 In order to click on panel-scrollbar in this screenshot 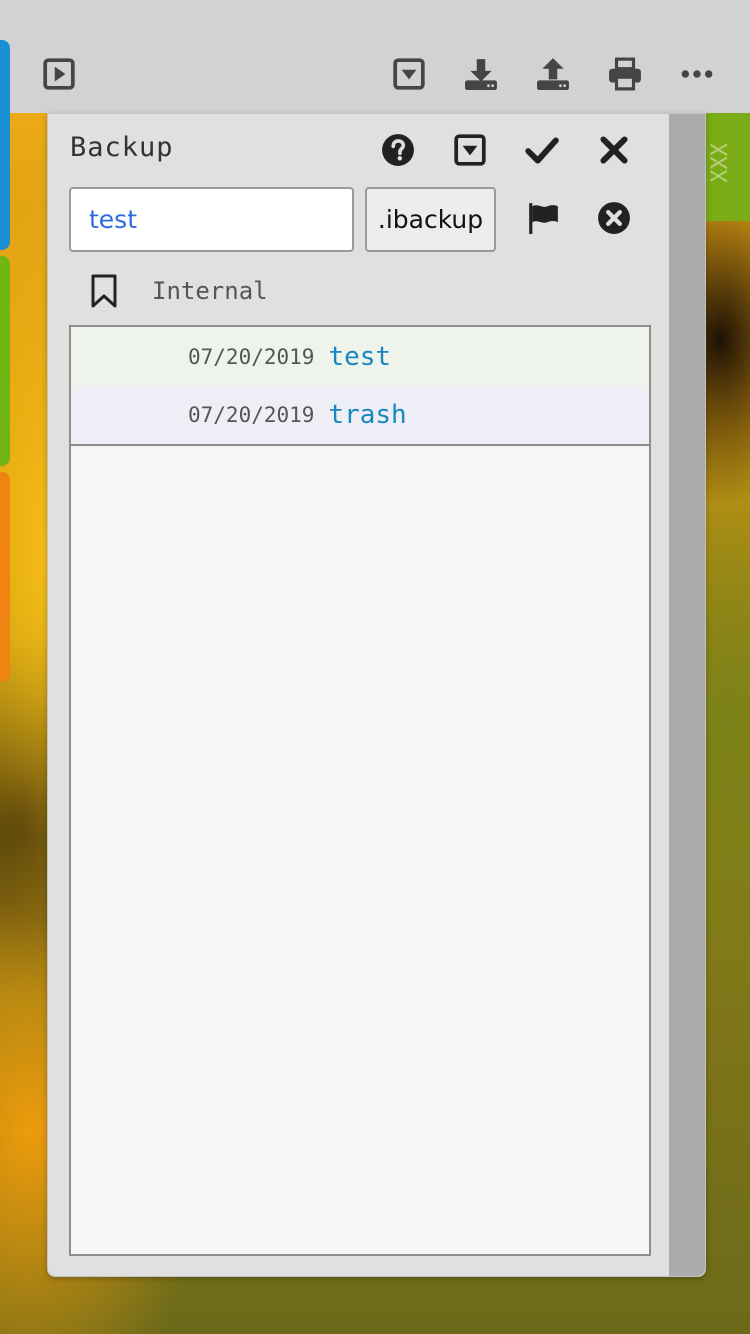, I will do `click(687, 695)`.